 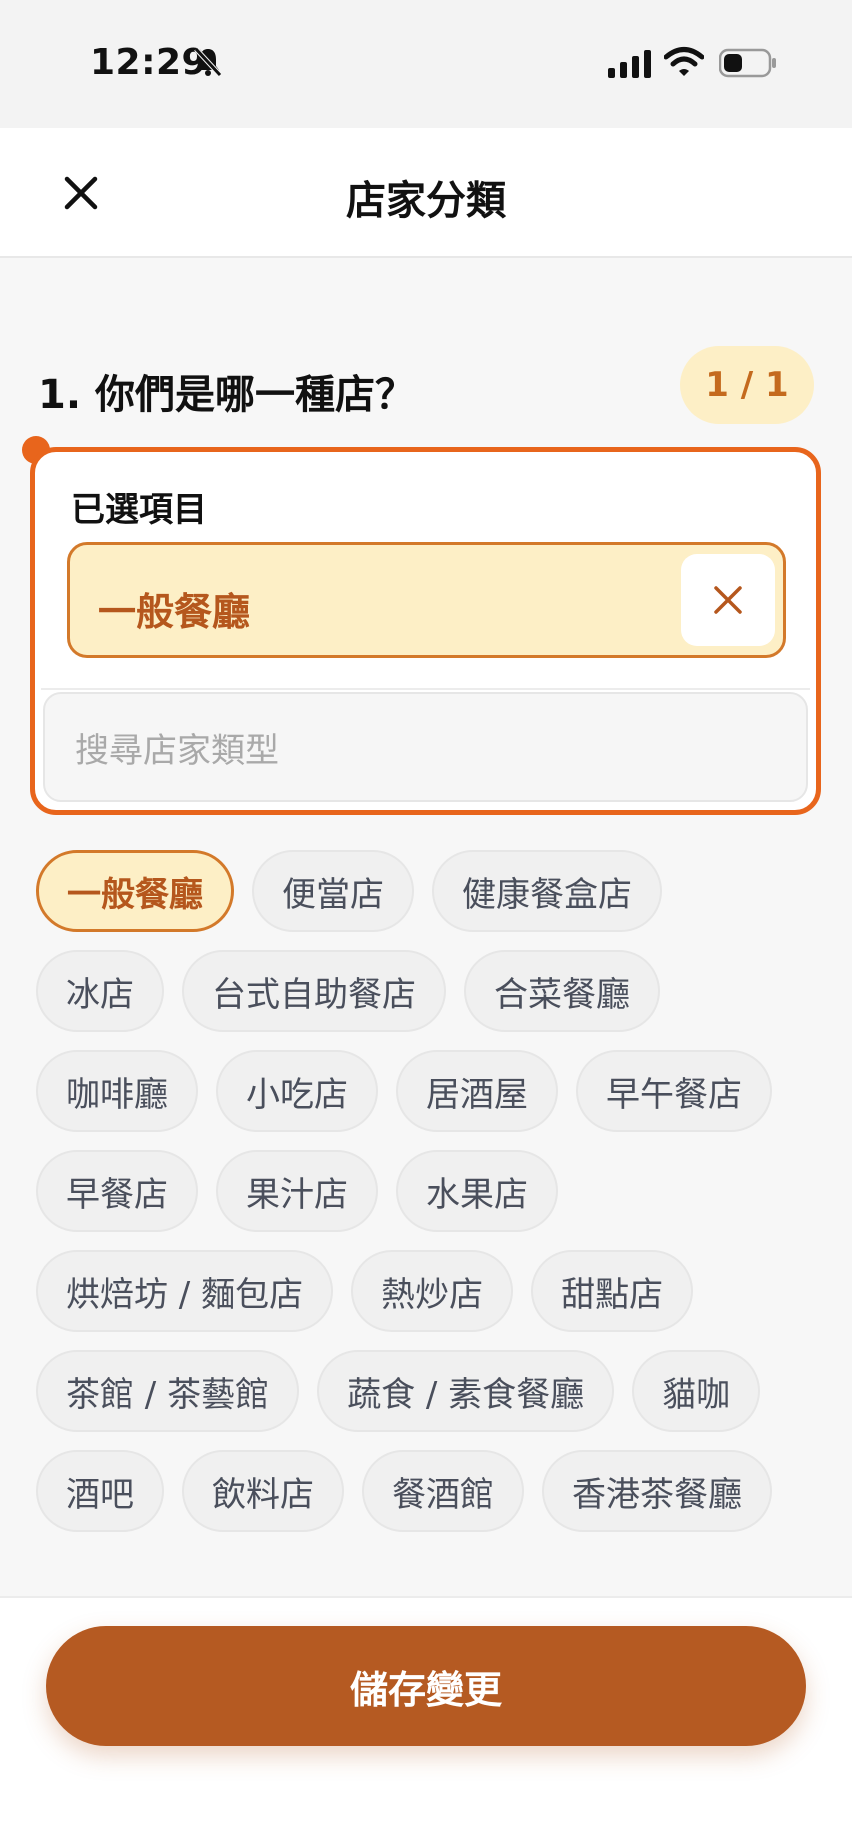 What do you see at coordinates (168, 1391) in the screenshot?
I see `category-chip: 茶館 / 茶藝館` at bounding box center [168, 1391].